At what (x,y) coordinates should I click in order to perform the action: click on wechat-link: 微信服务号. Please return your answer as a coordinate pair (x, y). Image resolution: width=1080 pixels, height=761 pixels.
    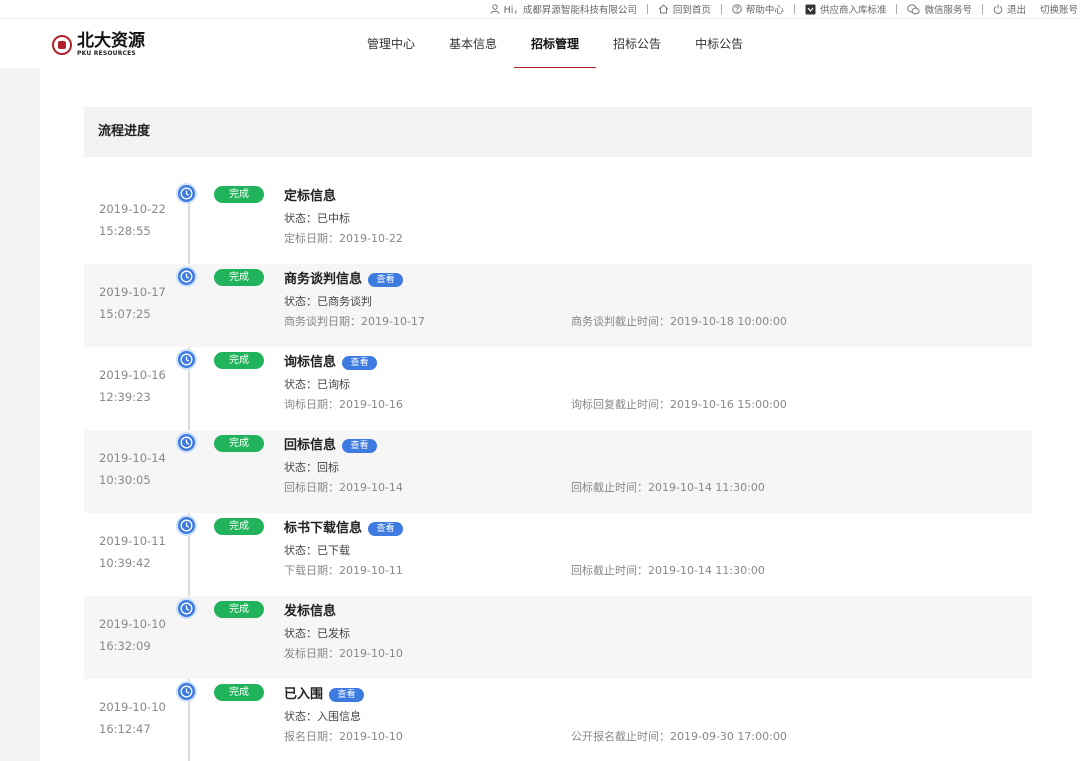
    Looking at the image, I should click on (939, 9).